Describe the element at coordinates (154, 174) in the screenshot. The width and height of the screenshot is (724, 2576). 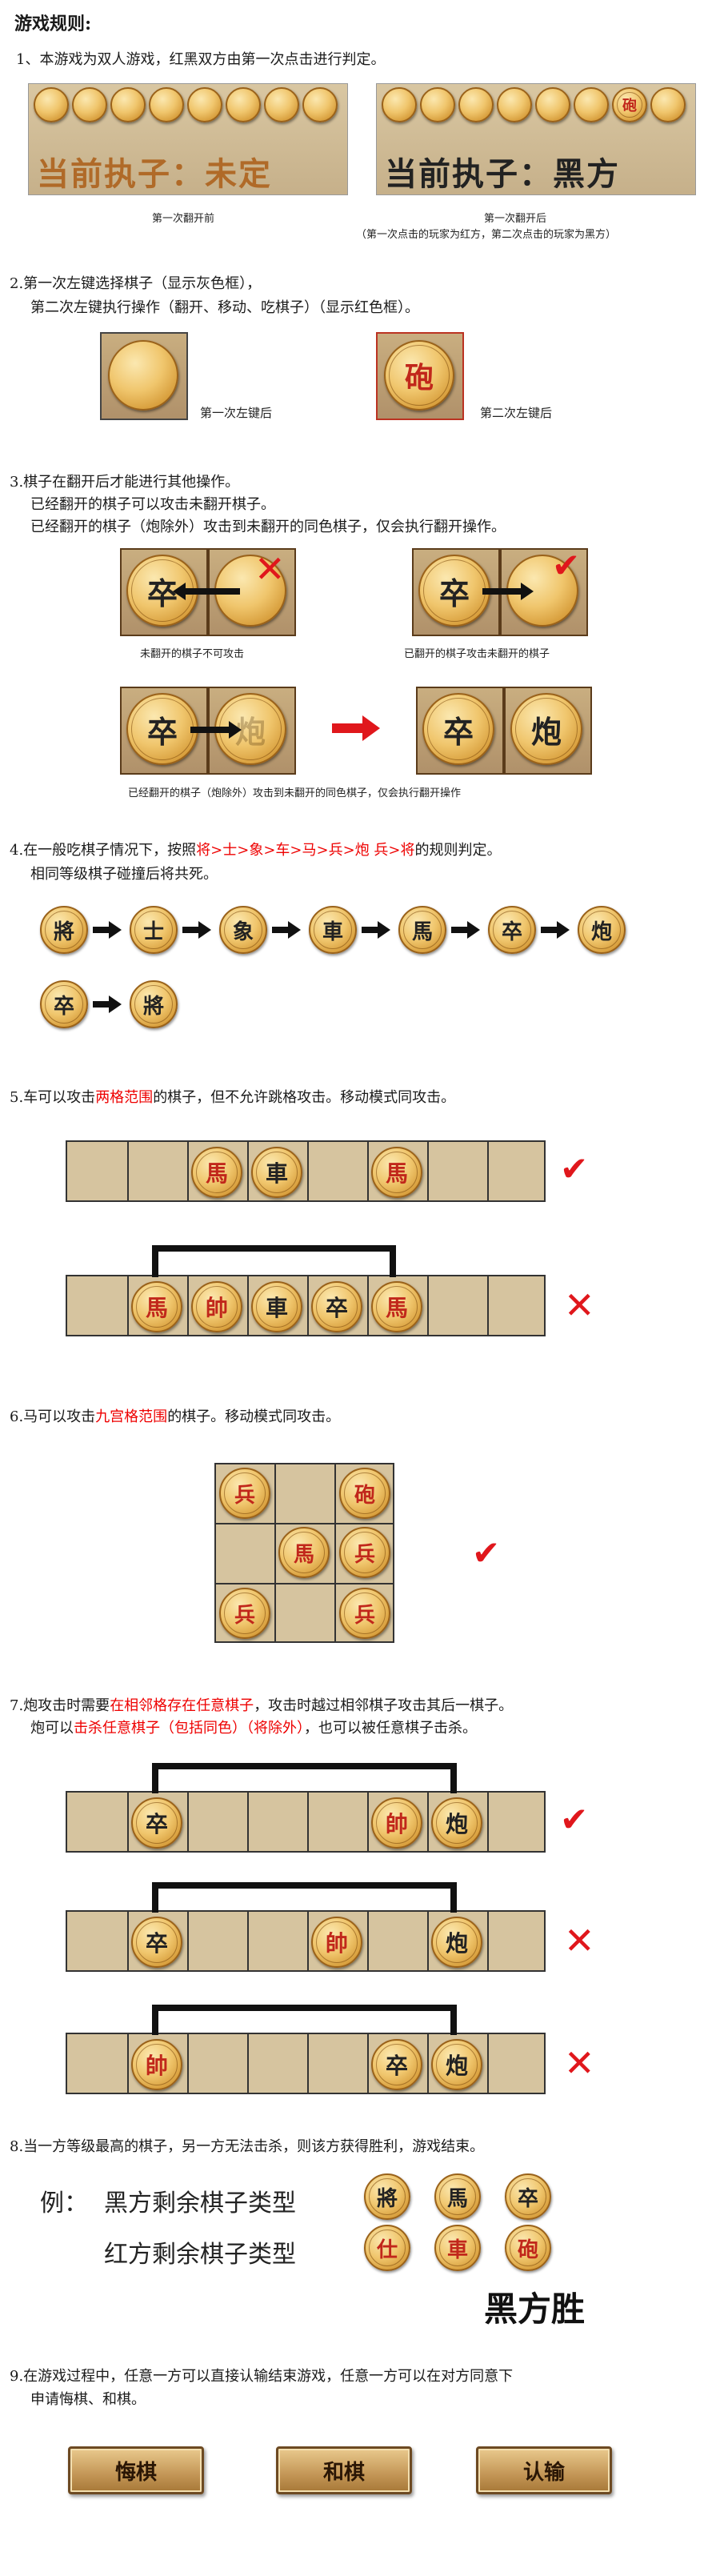
I see `status-before: 当前执子：未定` at that location.